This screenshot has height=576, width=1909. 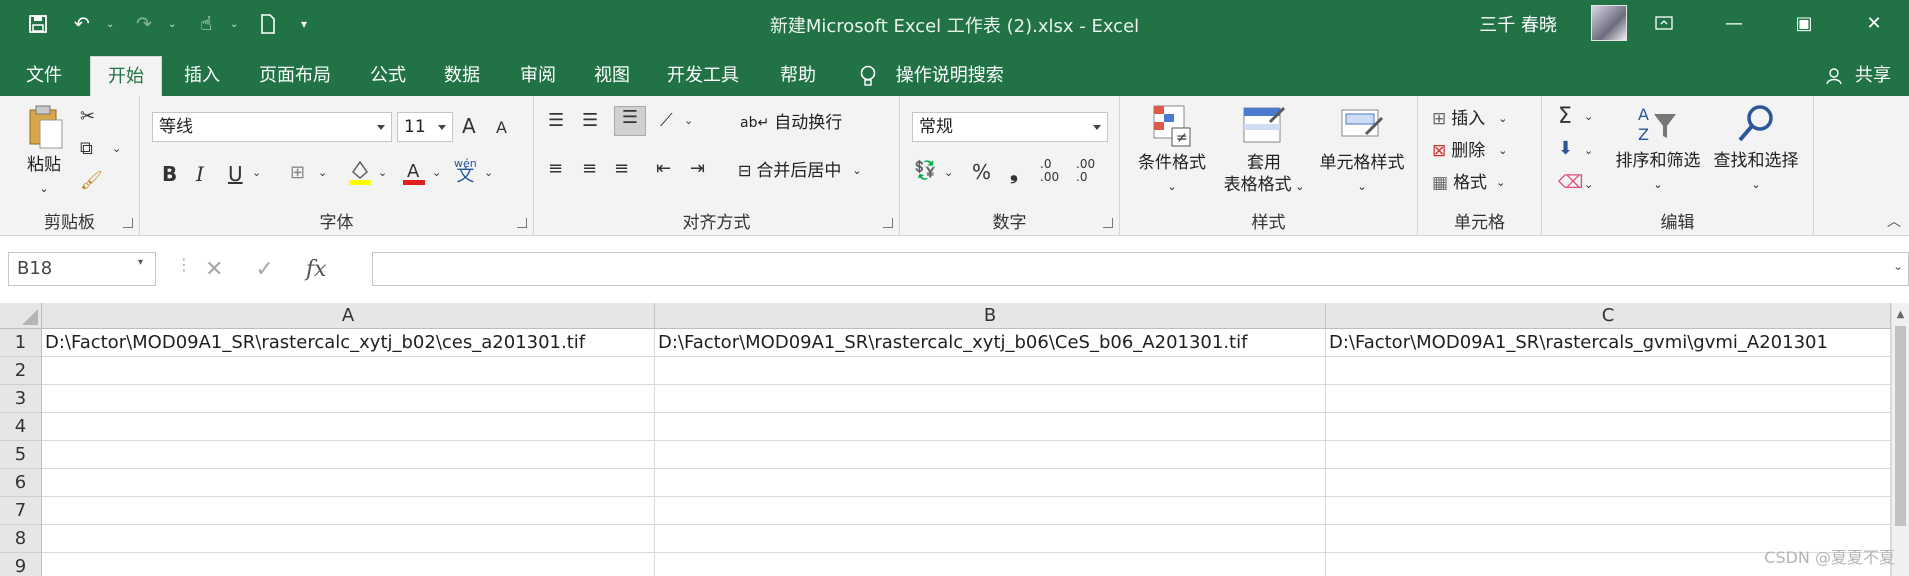 What do you see at coordinates (297, 172) in the screenshot?
I see `borders-icon: ⊞` at bounding box center [297, 172].